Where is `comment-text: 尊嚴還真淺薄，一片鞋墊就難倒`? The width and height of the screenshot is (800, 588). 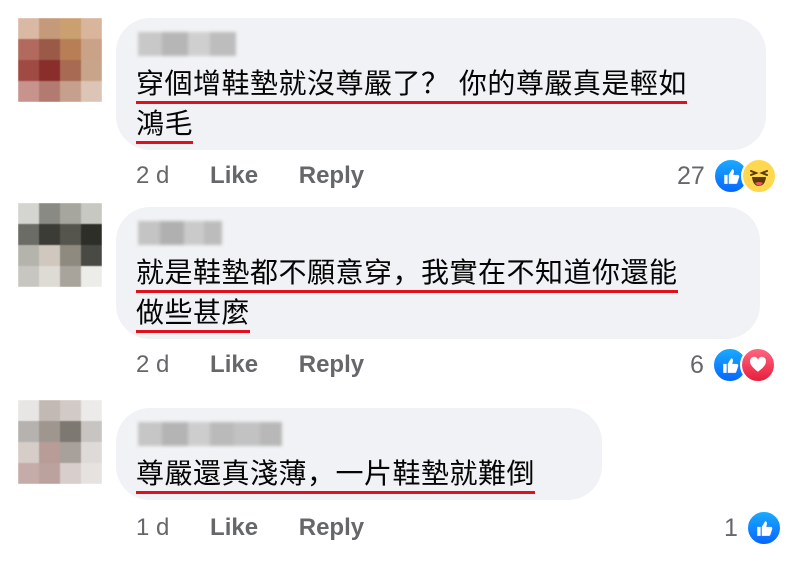
comment-text: 尊嚴還真淺薄，一片鞋墊就難倒 is located at coordinates (336, 474).